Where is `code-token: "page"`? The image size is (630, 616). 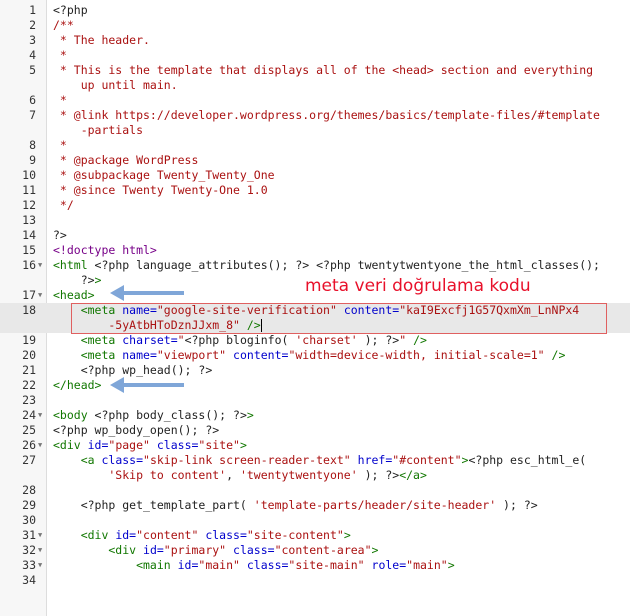 code-token: "page" is located at coordinates (129, 445).